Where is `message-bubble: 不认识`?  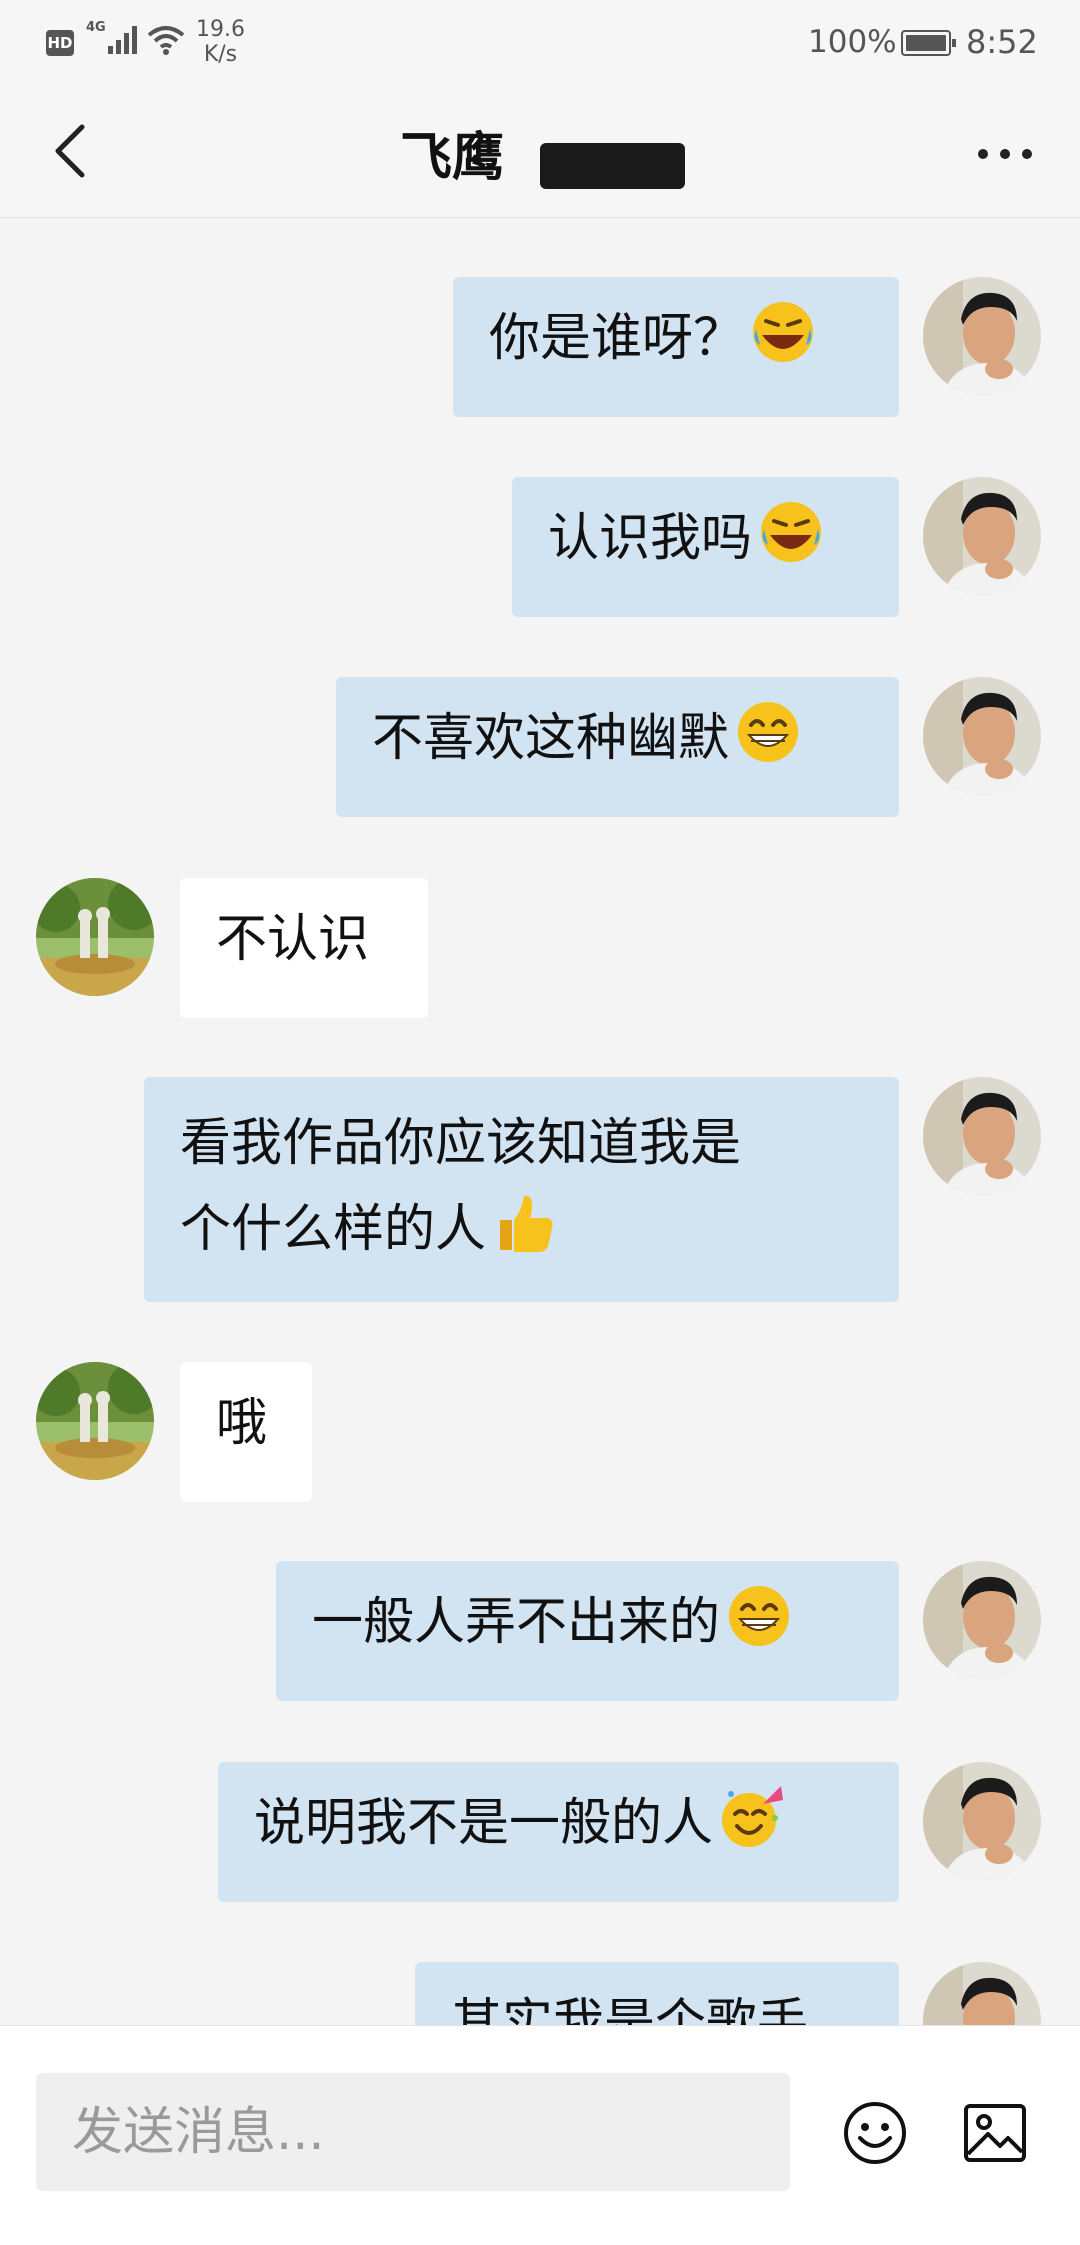
message-bubble: 不认识 is located at coordinates (304, 948).